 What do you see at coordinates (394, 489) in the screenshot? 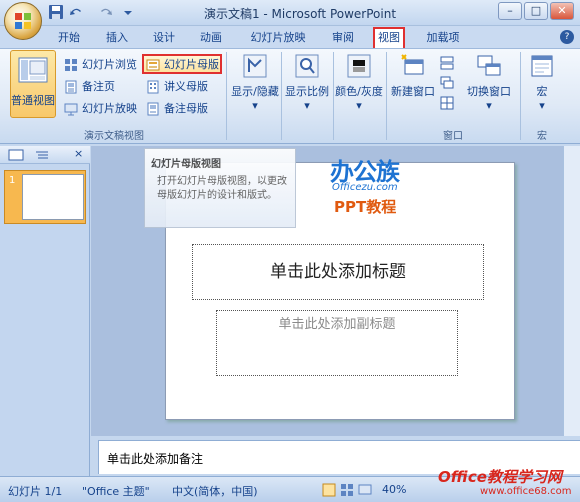
I see `status-zoom: 40%` at bounding box center [394, 489].